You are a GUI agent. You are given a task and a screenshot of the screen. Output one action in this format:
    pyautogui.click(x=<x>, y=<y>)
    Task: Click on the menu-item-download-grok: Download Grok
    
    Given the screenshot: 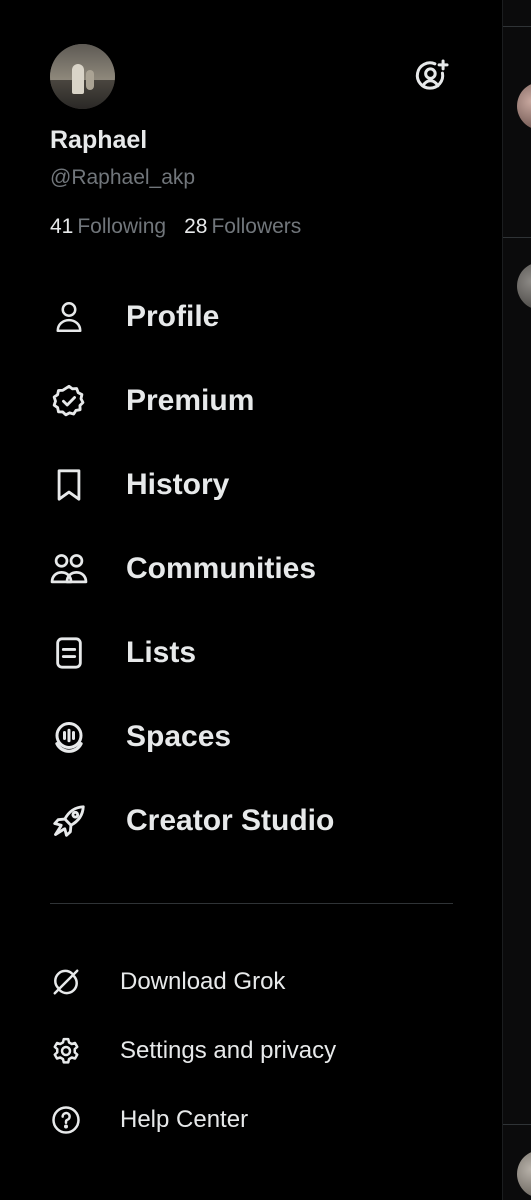 What is the action you would take?
    pyautogui.click(x=251, y=982)
    